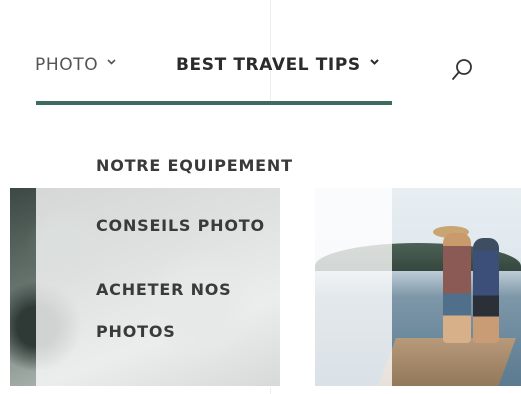 The image size is (521, 394). What do you see at coordinates (191, 311) in the screenshot?
I see `menu-item-acheter-nos-photos: ACHETER NOS PHOTOS` at bounding box center [191, 311].